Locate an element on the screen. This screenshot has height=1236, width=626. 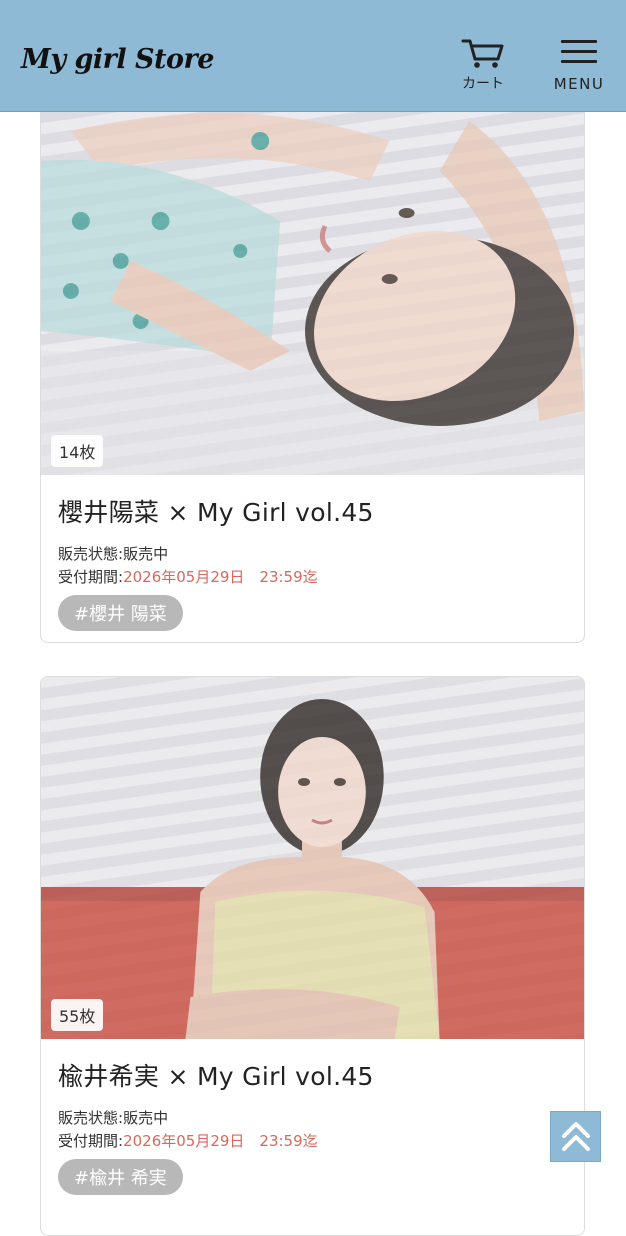
product-title: 楡井希実 × My Girl vol.45 is located at coordinates (312, 1075).